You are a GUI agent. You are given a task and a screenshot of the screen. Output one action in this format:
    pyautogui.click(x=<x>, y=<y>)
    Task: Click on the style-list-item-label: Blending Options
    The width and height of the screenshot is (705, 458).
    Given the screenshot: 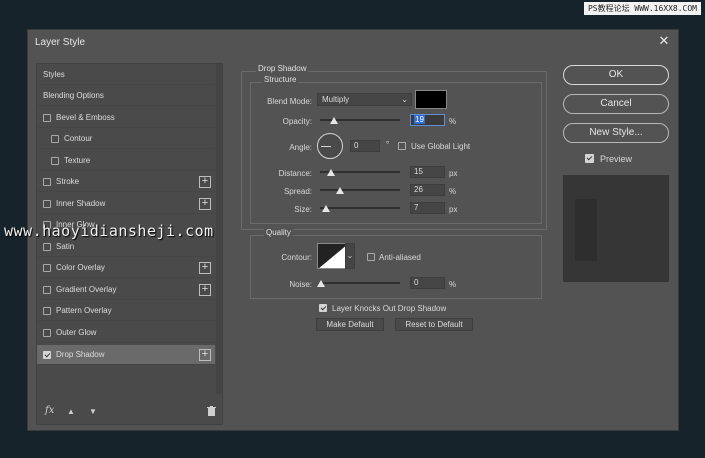 What is the action you would take?
    pyautogui.click(x=73, y=95)
    